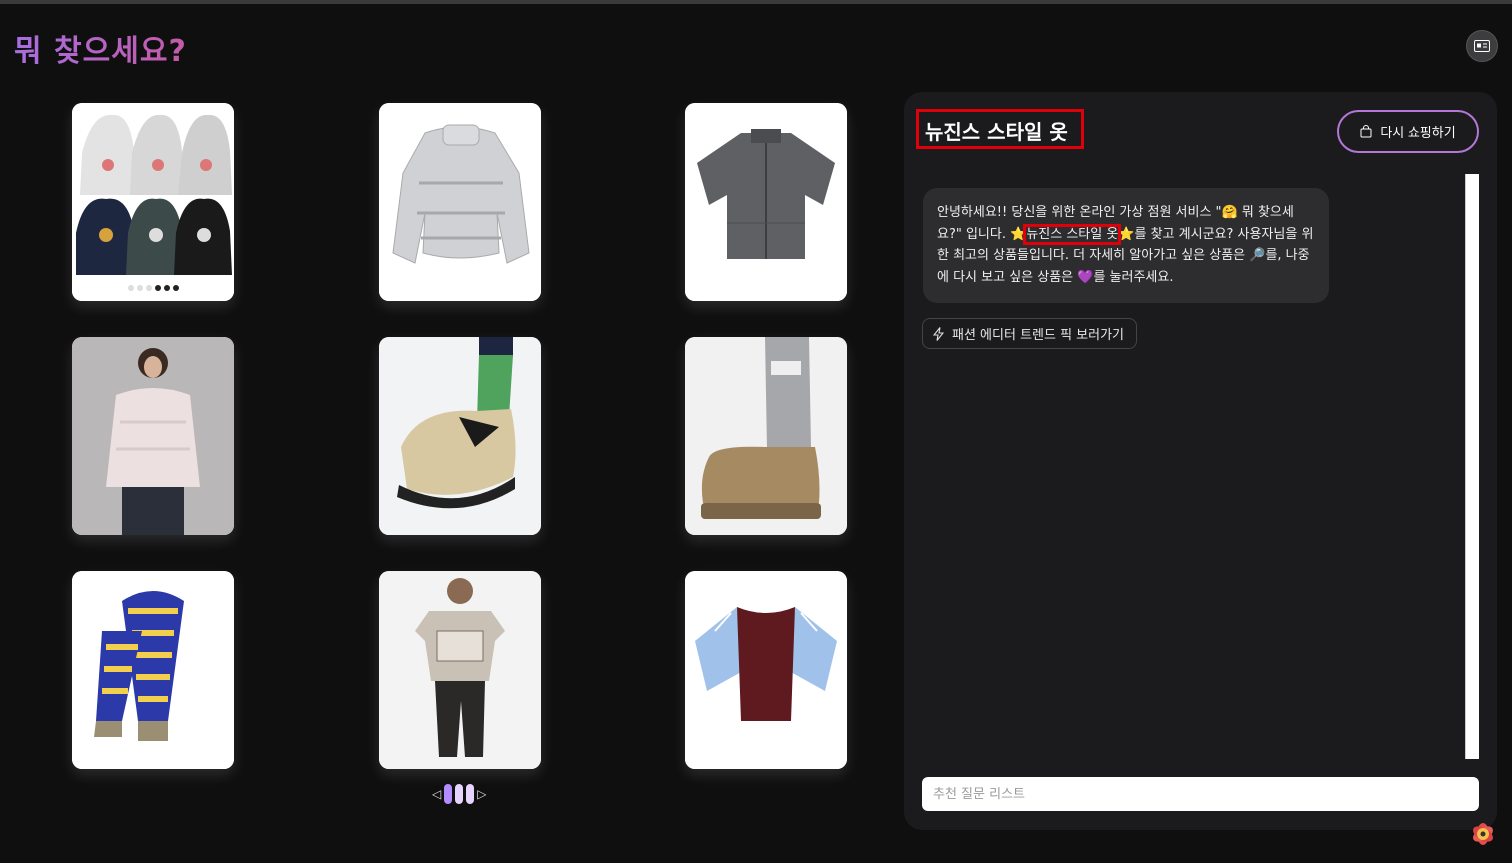 The height and width of the screenshot is (863, 1512). I want to click on question-list-input, so click(1200, 794).